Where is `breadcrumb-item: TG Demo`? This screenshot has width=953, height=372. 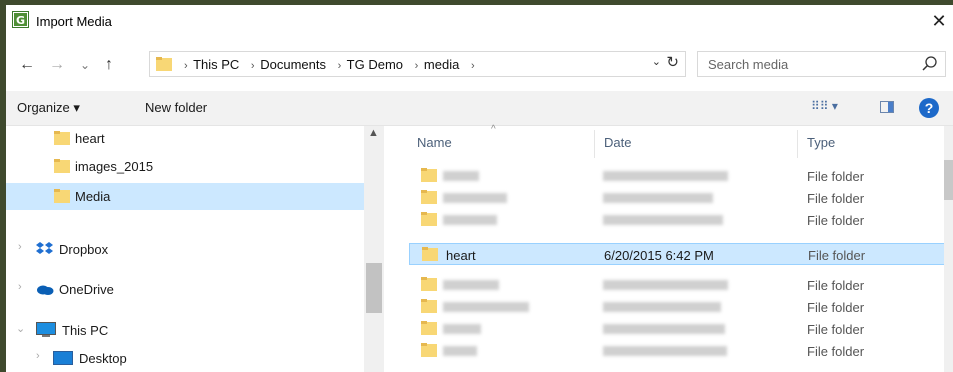
breadcrumb-item: TG Demo is located at coordinates (375, 64).